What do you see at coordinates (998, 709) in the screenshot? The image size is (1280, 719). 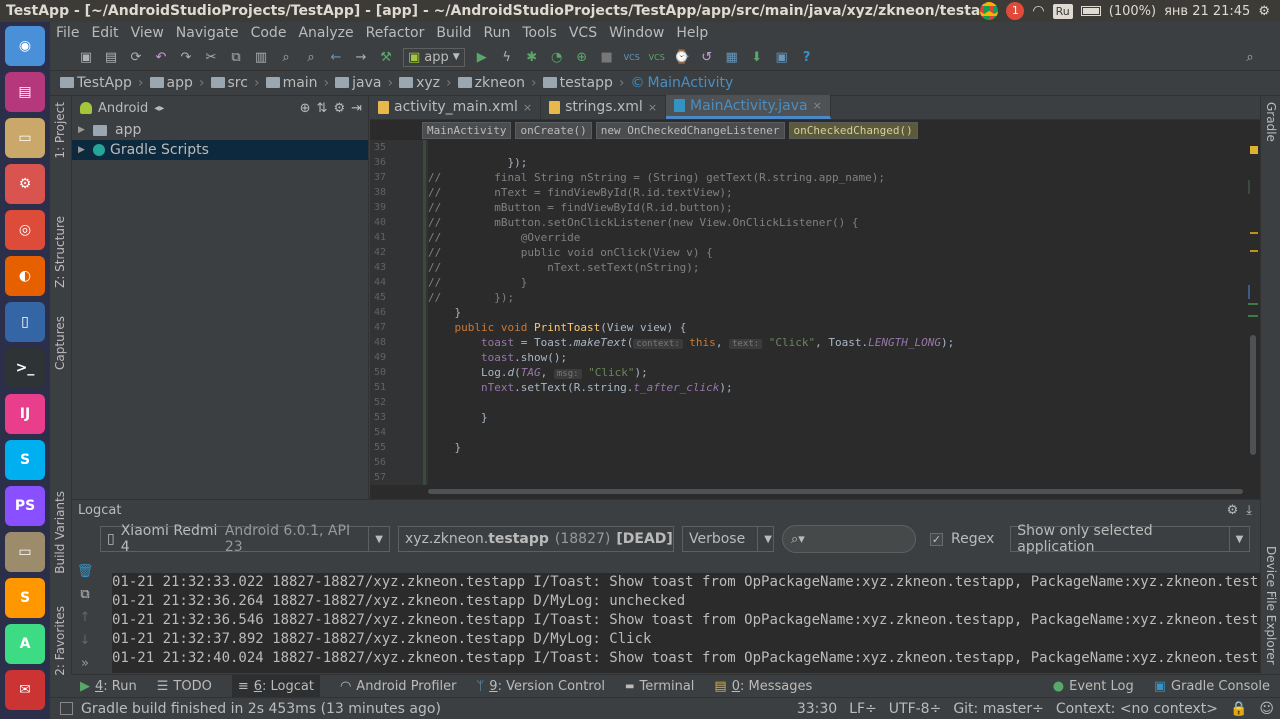 I see `git-branch: Git: master÷` at bounding box center [998, 709].